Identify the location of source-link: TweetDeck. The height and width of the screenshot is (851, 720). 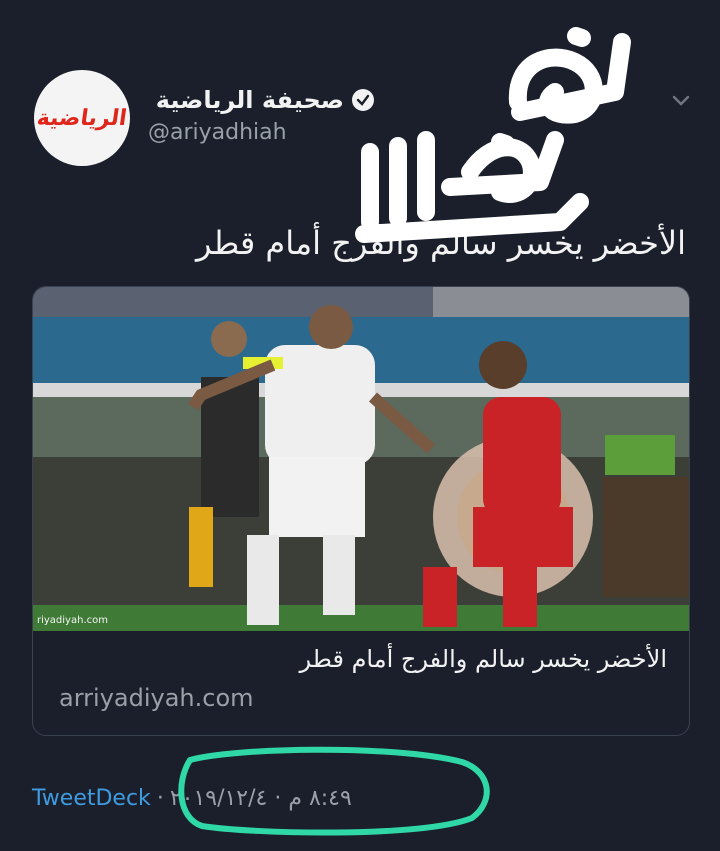
(91, 798).